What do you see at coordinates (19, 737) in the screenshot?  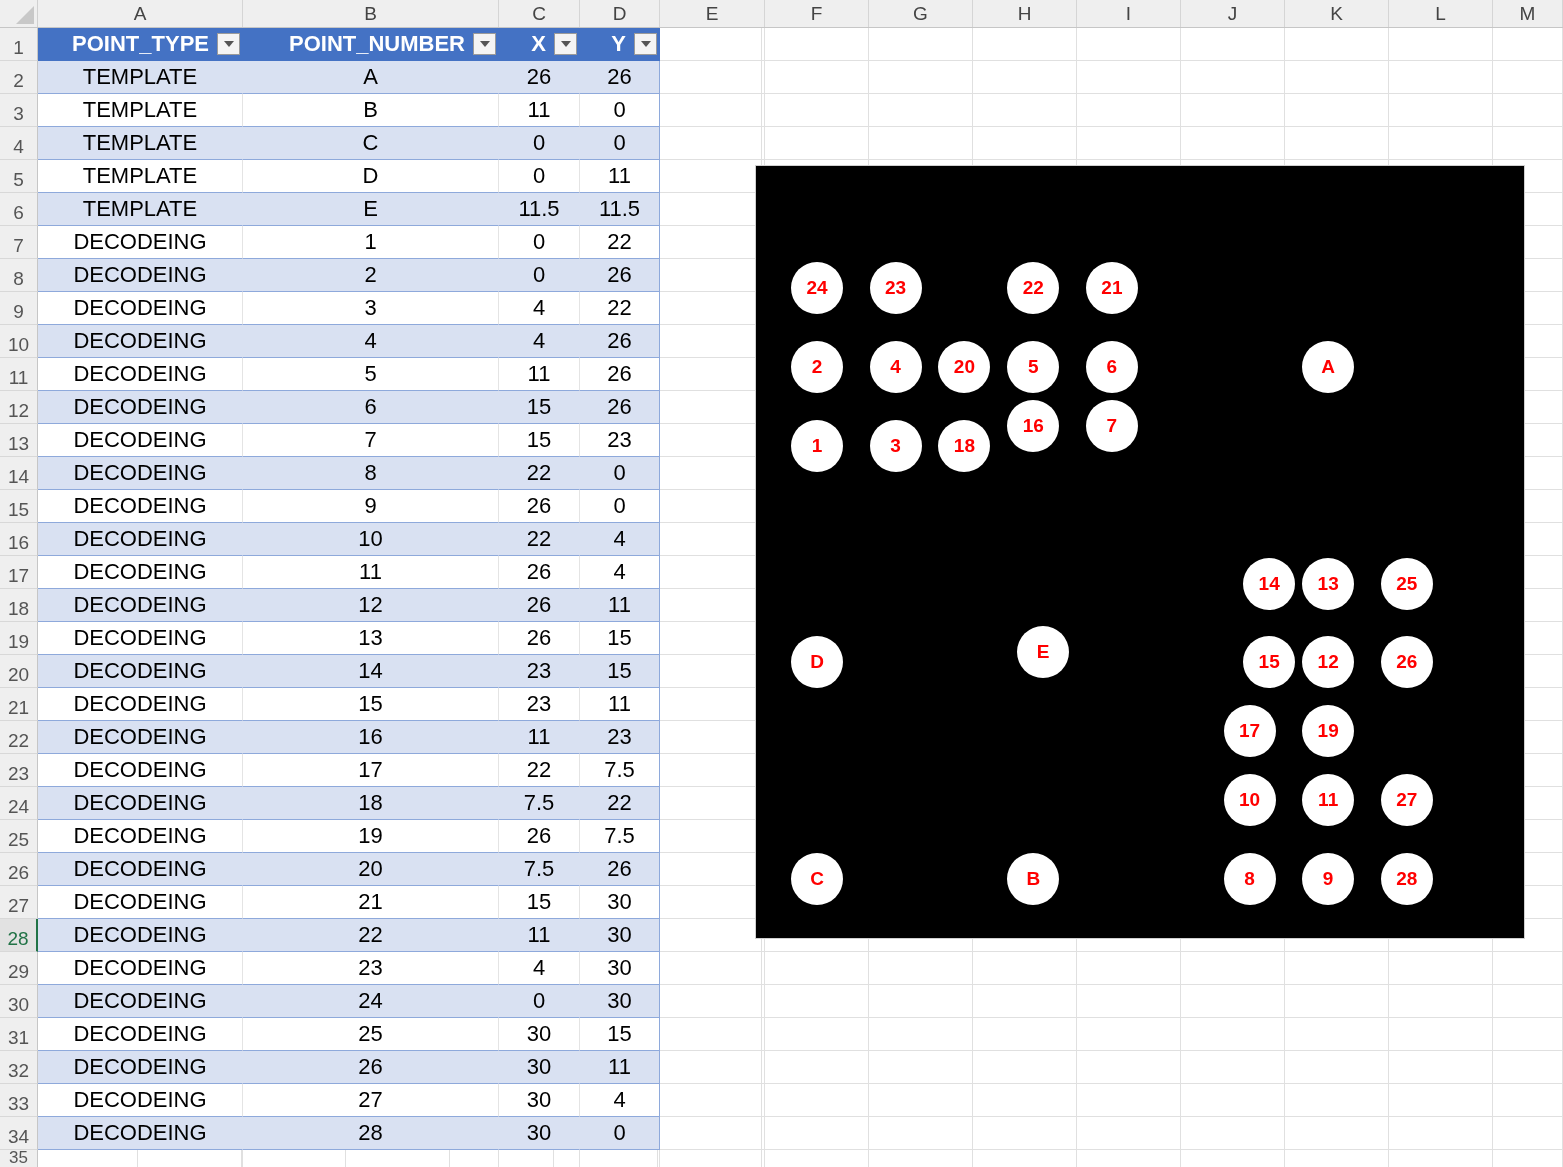 I see `row-header: 22` at bounding box center [19, 737].